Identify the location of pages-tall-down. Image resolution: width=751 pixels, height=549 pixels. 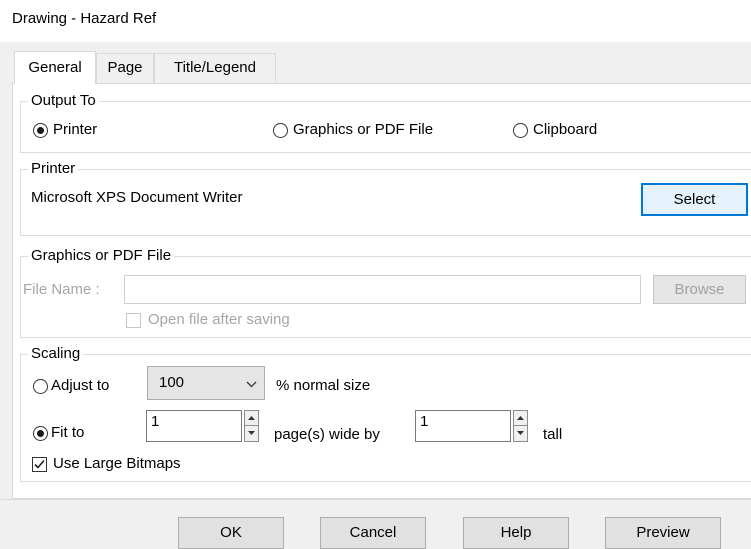
(520, 433).